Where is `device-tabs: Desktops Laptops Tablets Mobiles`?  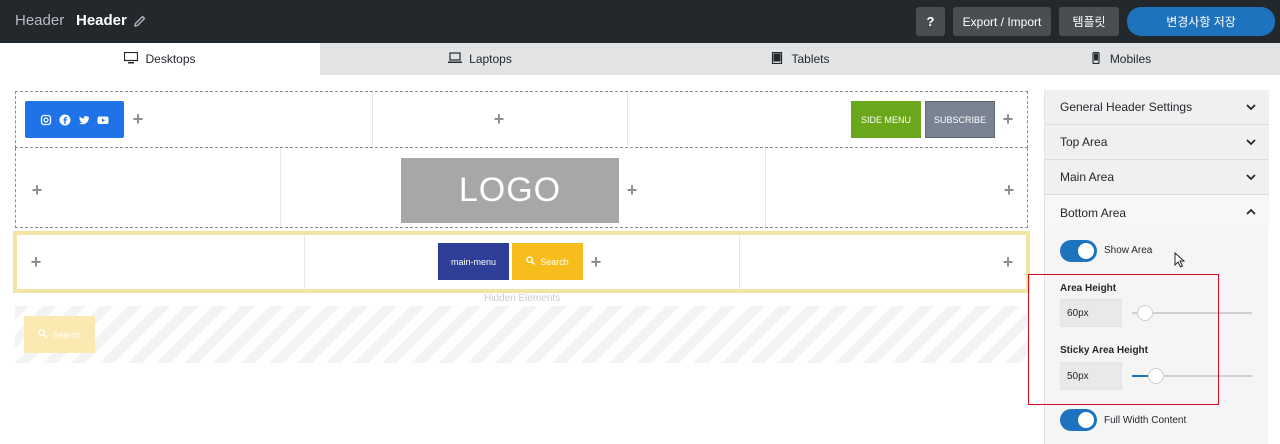 device-tabs: Desktops Laptops Tablets Mobiles is located at coordinates (640, 59).